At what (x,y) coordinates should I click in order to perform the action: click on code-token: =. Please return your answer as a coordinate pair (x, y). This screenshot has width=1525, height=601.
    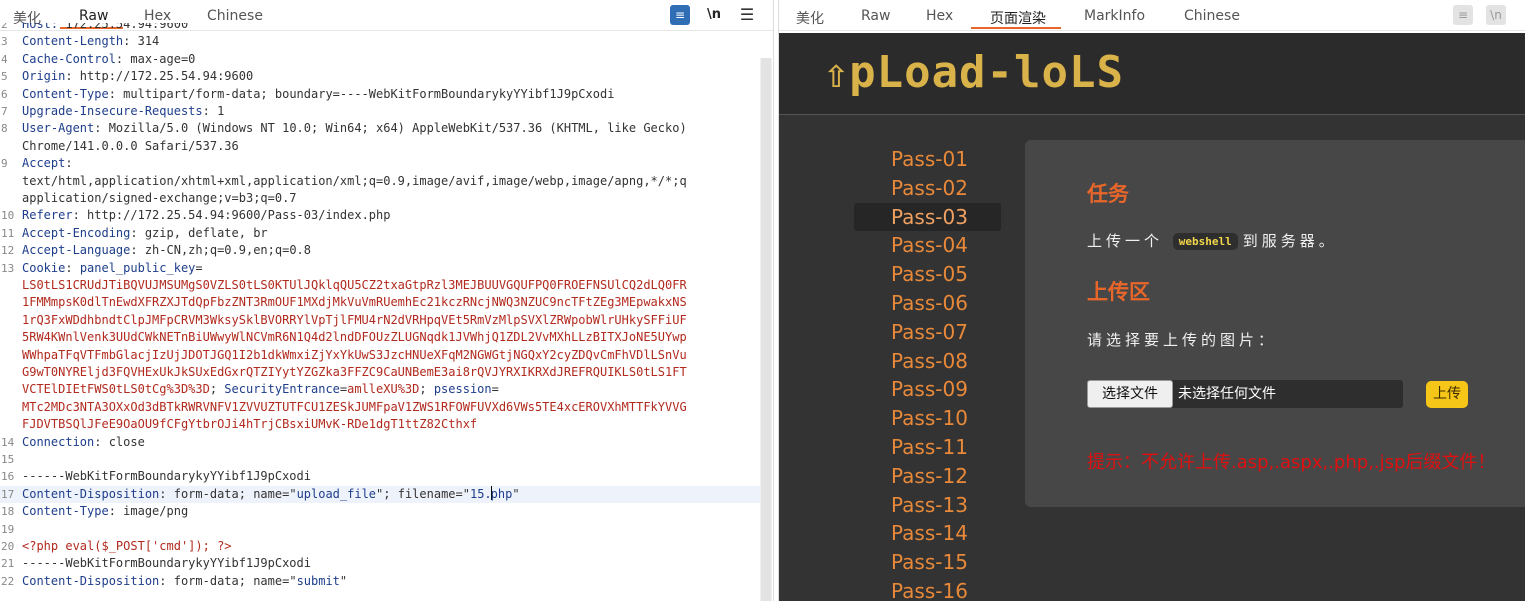
    Looking at the image, I should click on (199, 267).